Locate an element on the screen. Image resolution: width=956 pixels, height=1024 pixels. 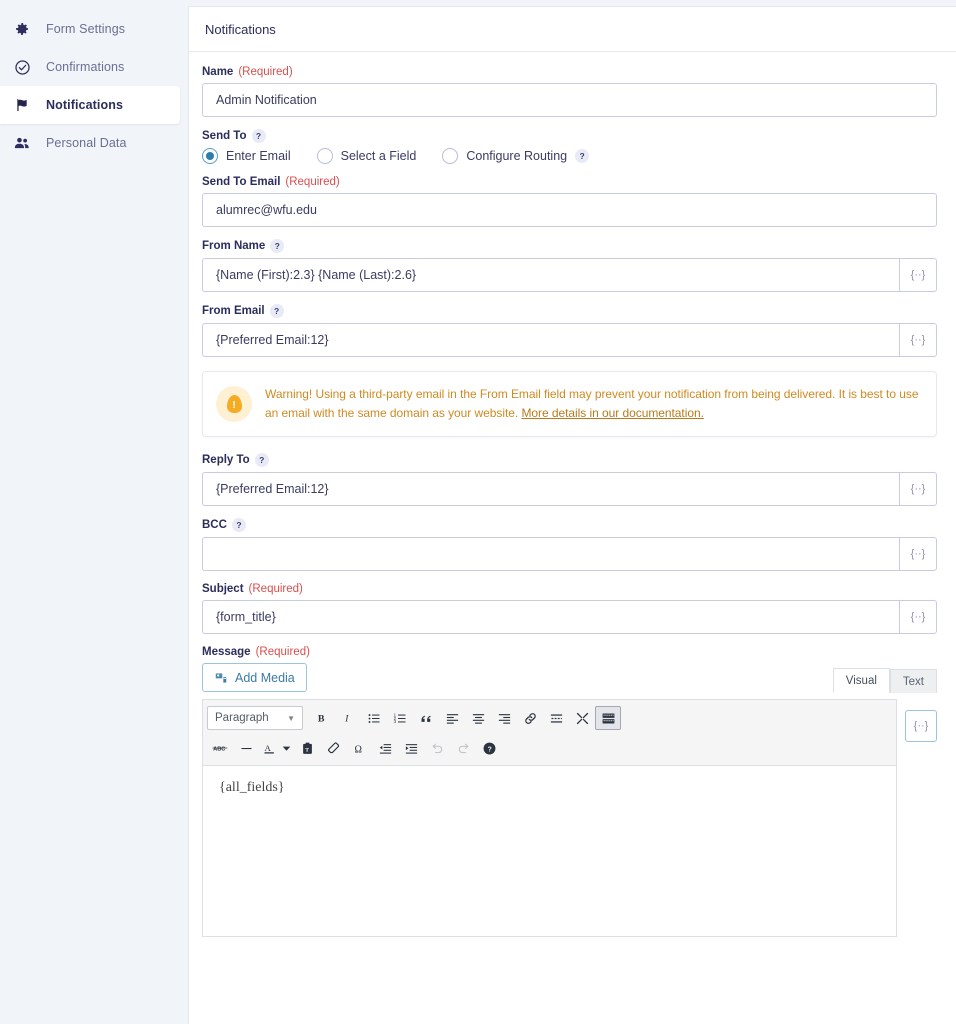
sidebar-item-label: Notifications is located at coordinates (84, 105).